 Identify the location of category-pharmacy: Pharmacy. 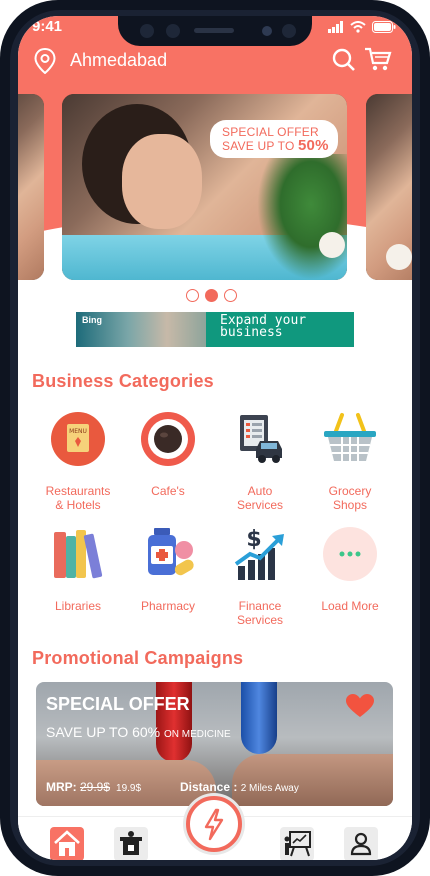
(168, 569).